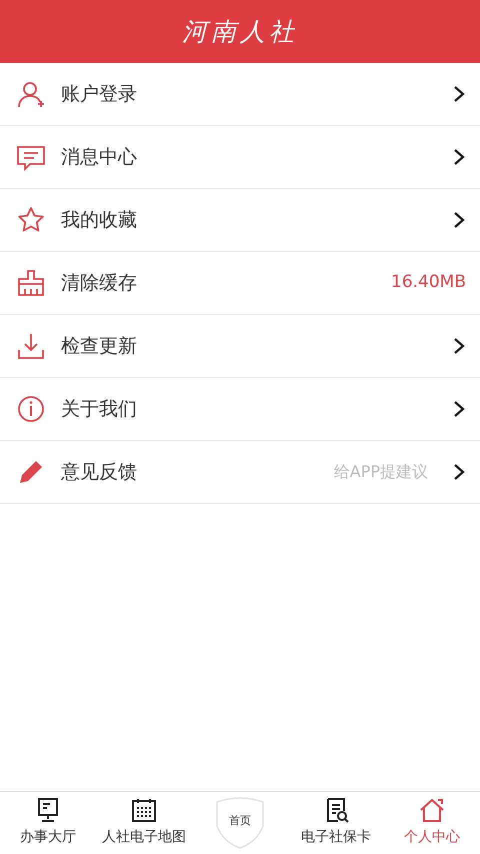 The image size is (480, 854). Describe the element at coordinates (99, 283) in the screenshot. I see `menu-label: 清除缓存` at that location.